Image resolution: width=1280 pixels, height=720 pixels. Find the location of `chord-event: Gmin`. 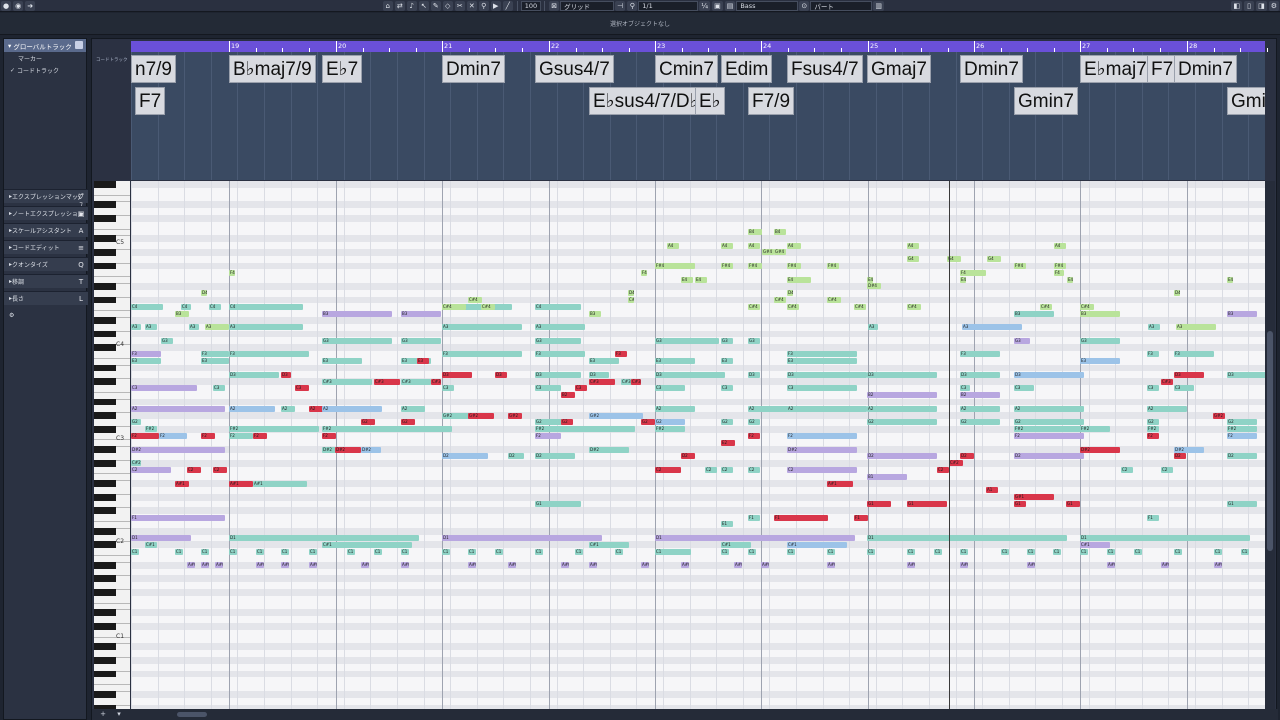

chord-event: Gmin is located at coordinates (1246, 101).